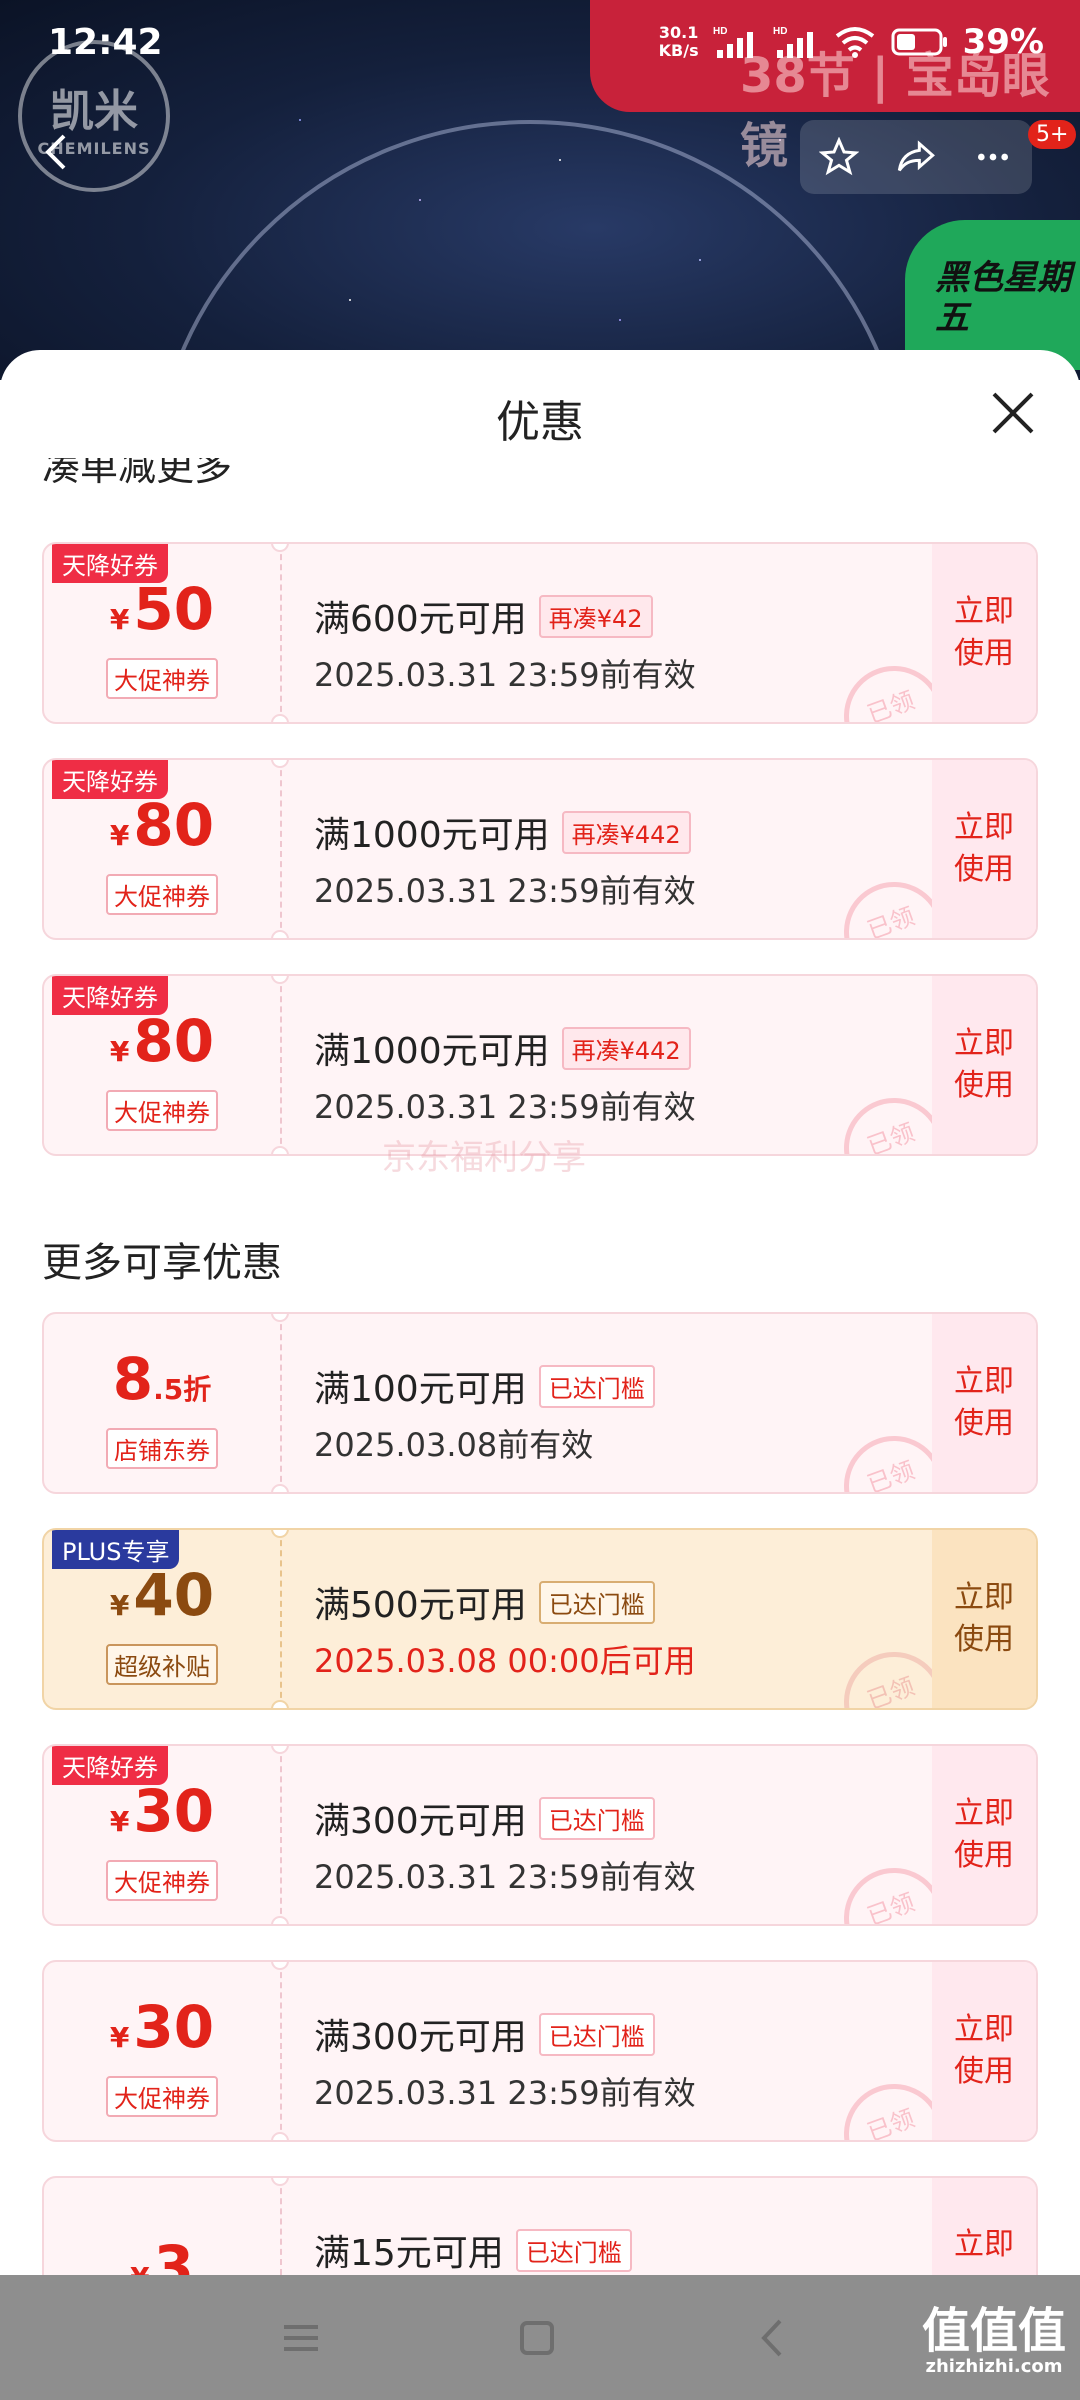 The width and height of the screenshot is (1080, 2400). What do you see at coordinates (678, 50) in the screenshot?
I see `network-speed-unit: KB/s` at bounding box center [678, 50].